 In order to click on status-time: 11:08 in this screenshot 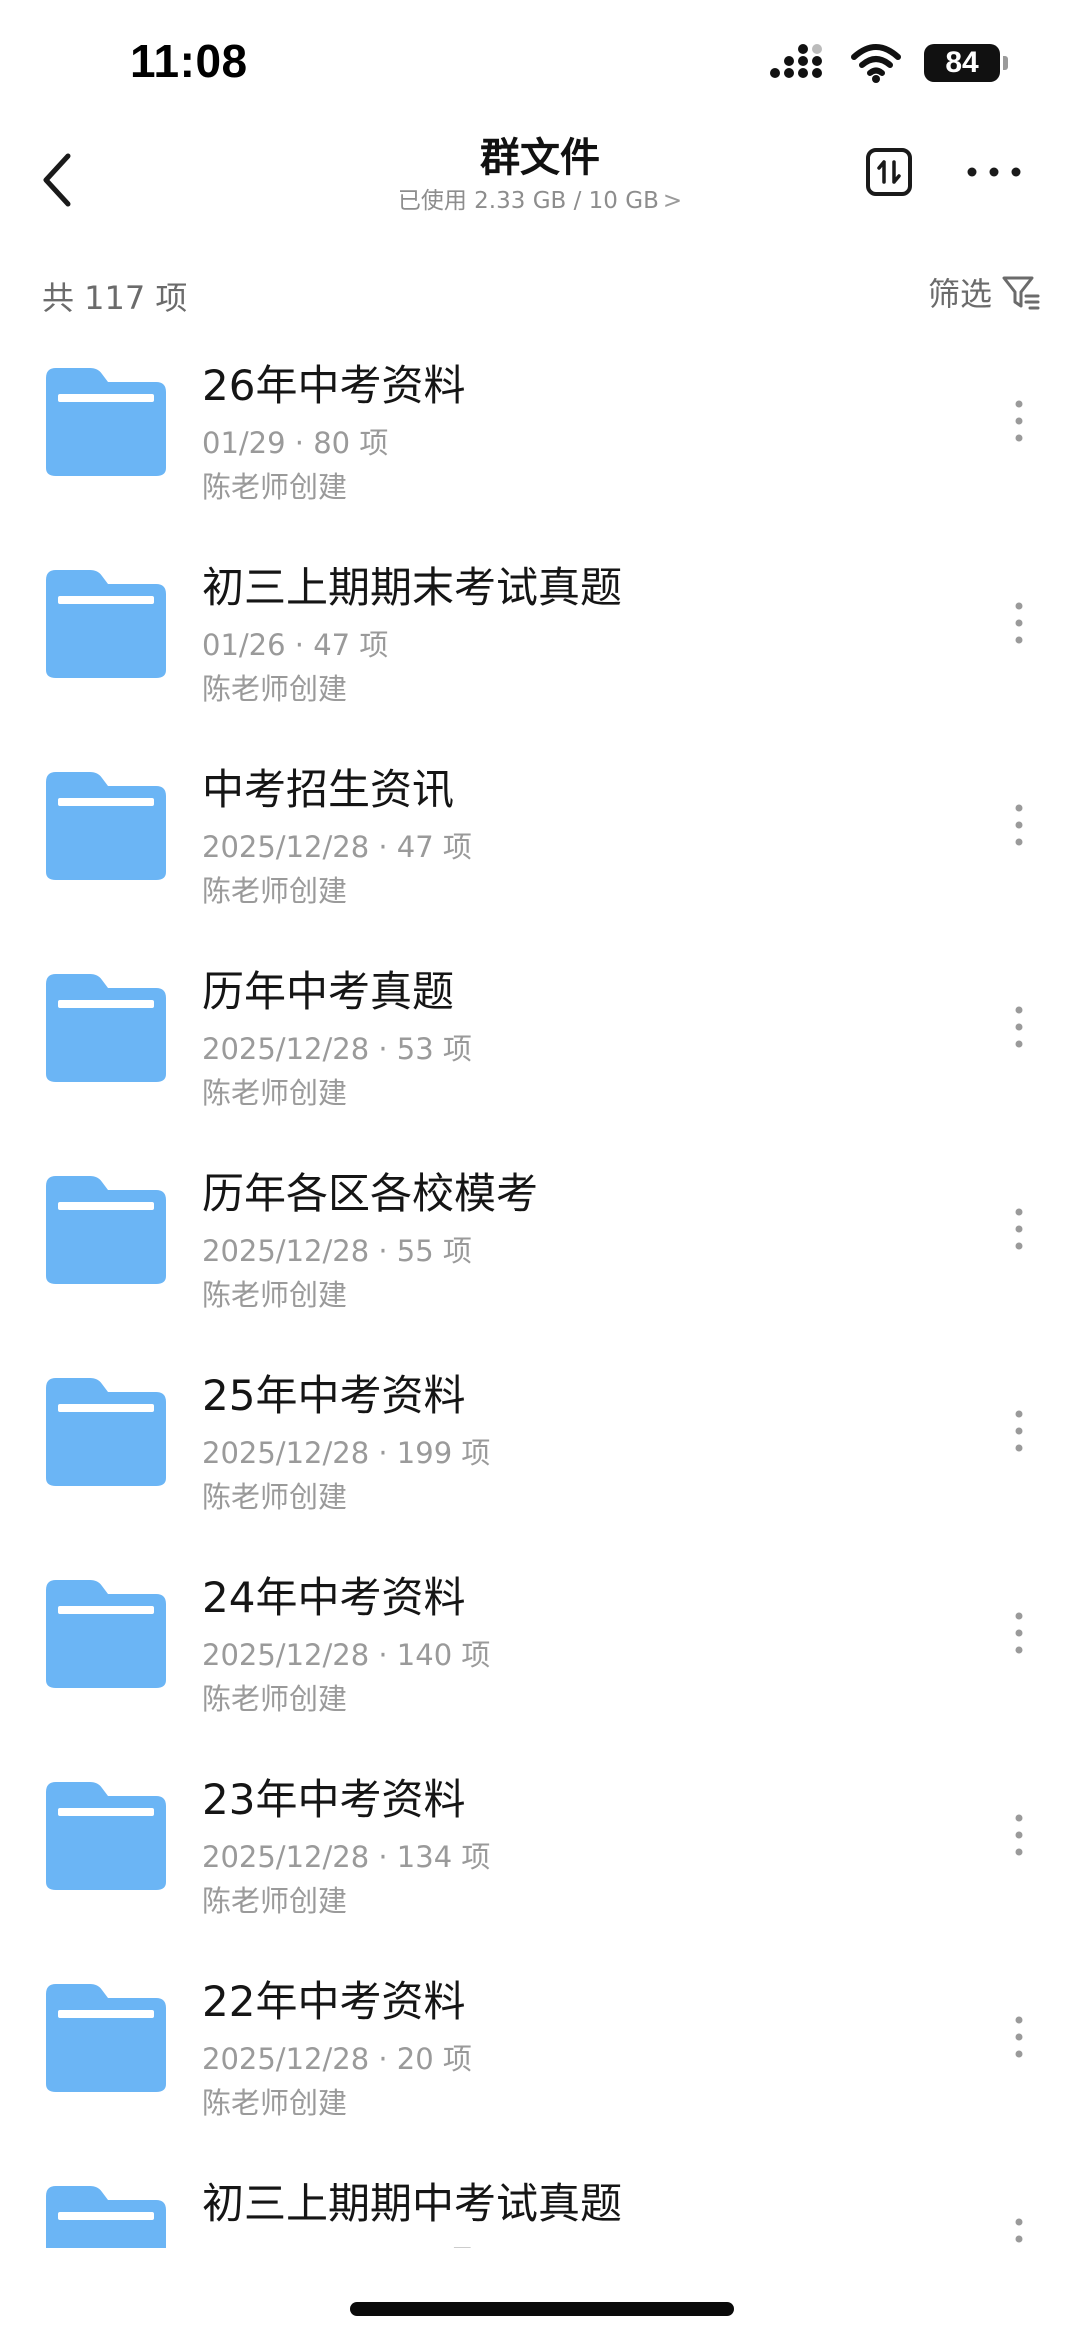, I will do `click(189, 61)`.